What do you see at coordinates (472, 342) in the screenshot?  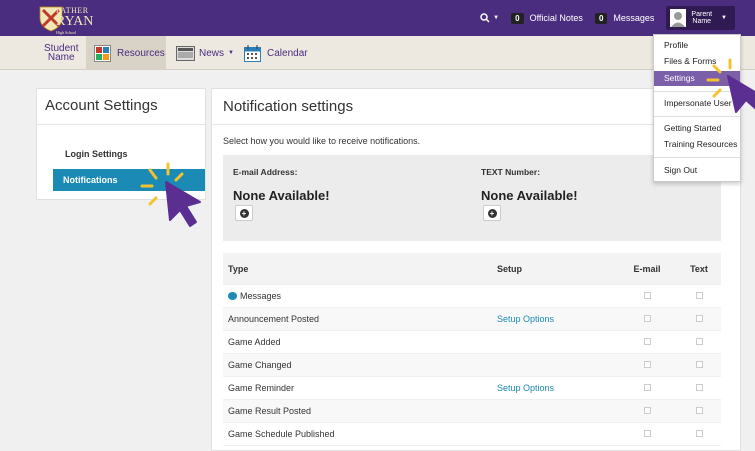 I see `table-row: Game Added` at bounding box center [472, 342].